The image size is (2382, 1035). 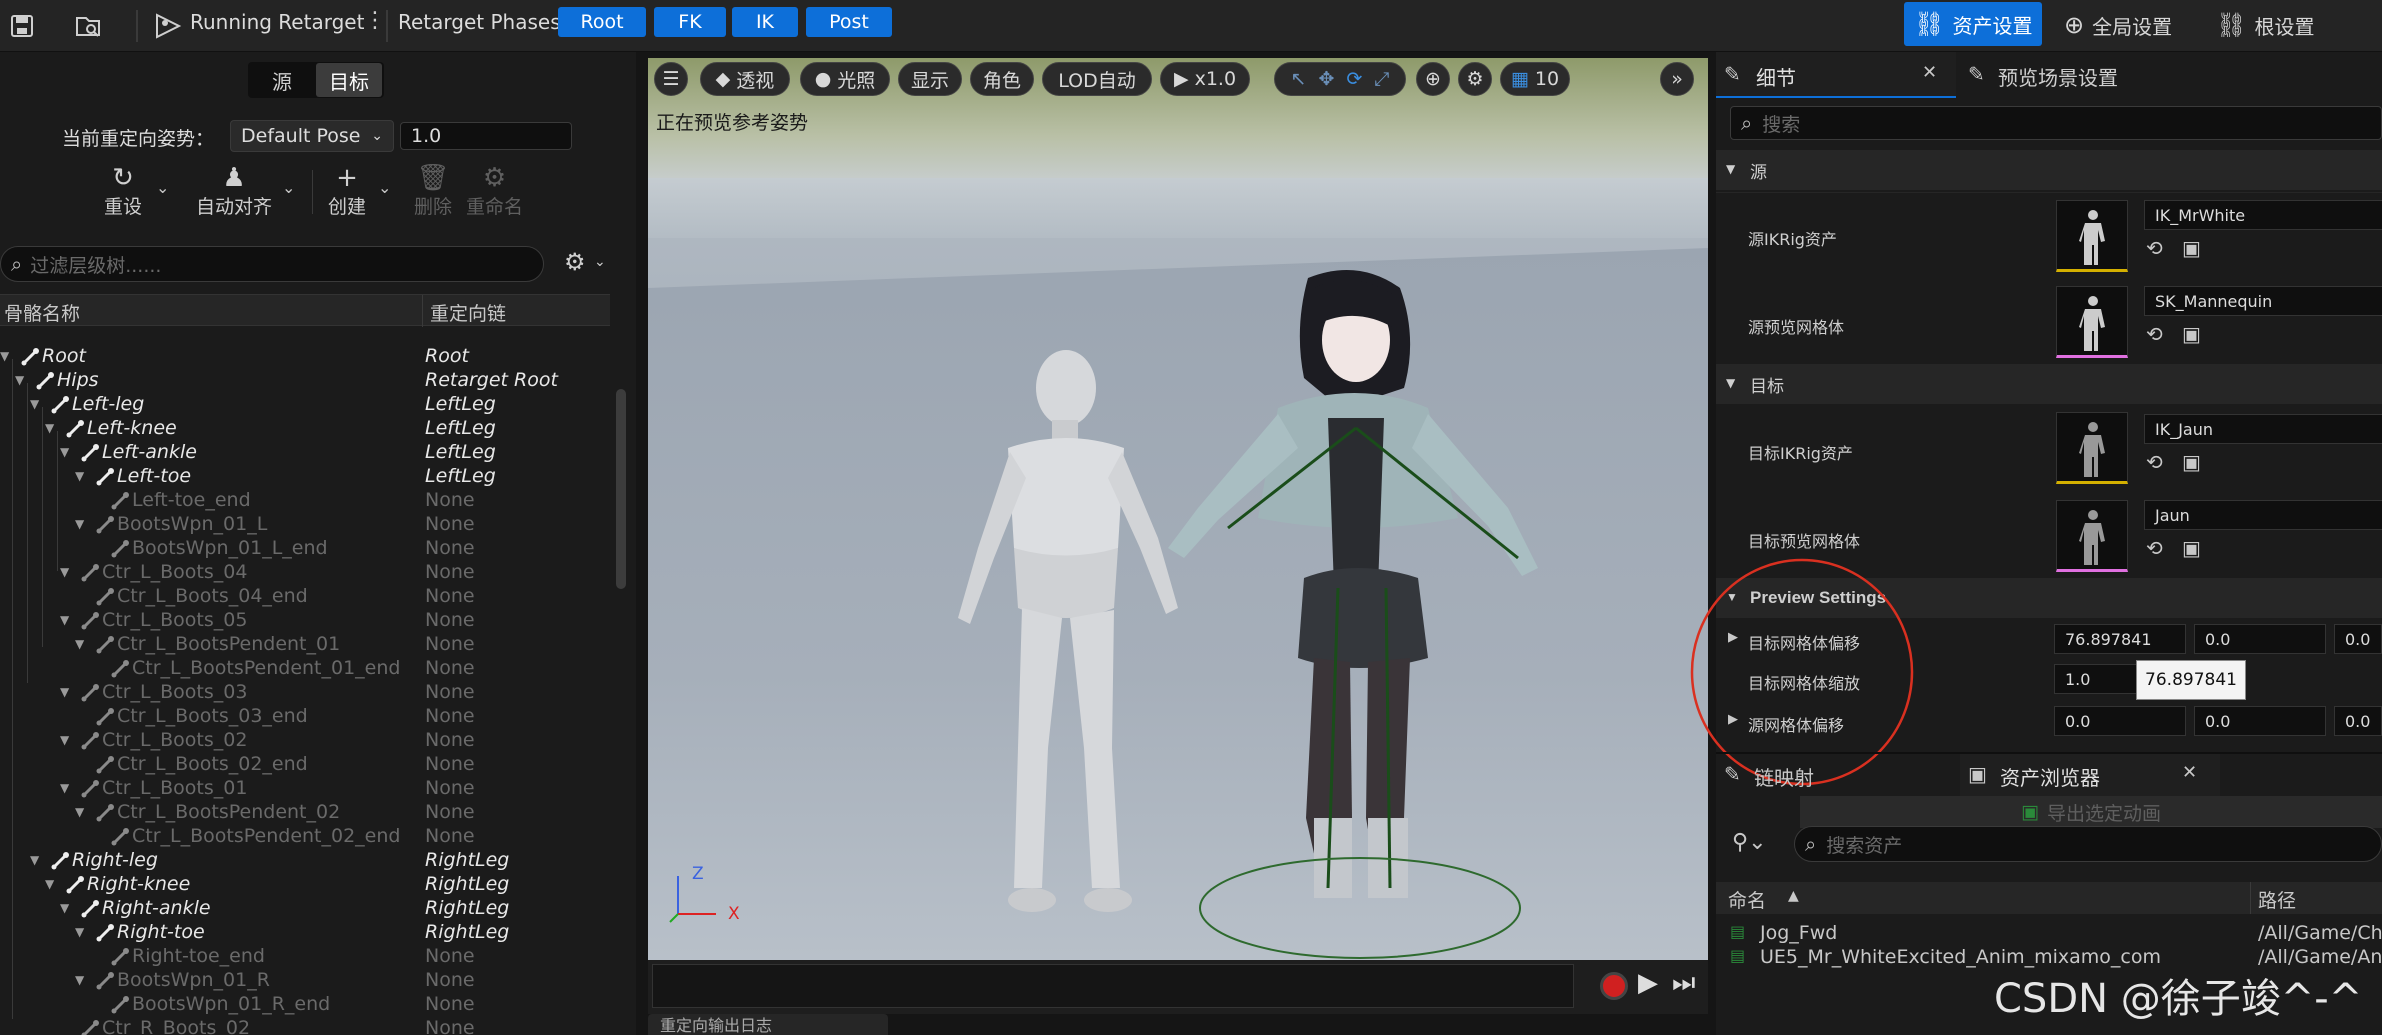 What do you see at coordinates (305, 429) in the screenshot?
I see `tree-row: ▼ Left-knee LeftLeg` at bounding box center [305, 429].